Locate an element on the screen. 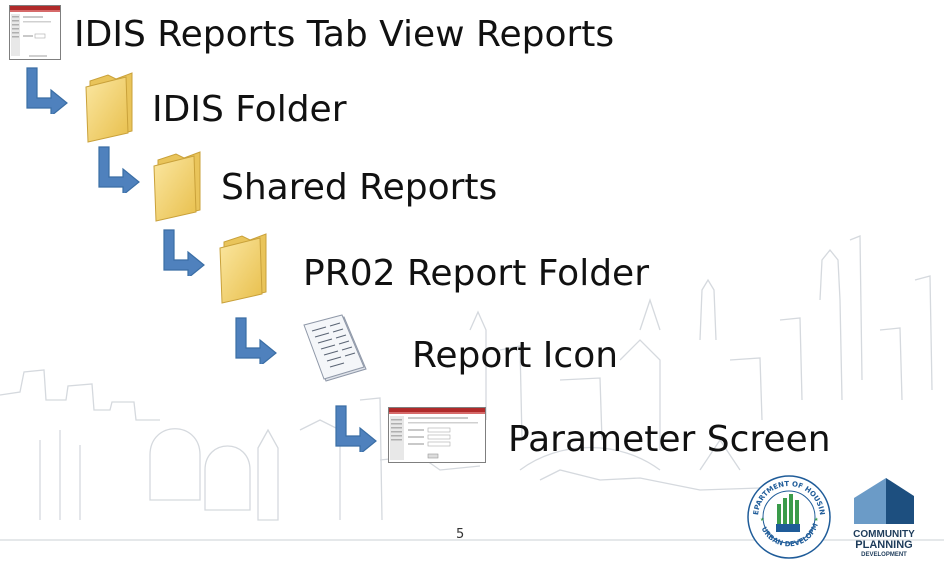 The image size is (944, 567). cpd-line-3: DEVELOPMENT is located at coordinates (884, 555).